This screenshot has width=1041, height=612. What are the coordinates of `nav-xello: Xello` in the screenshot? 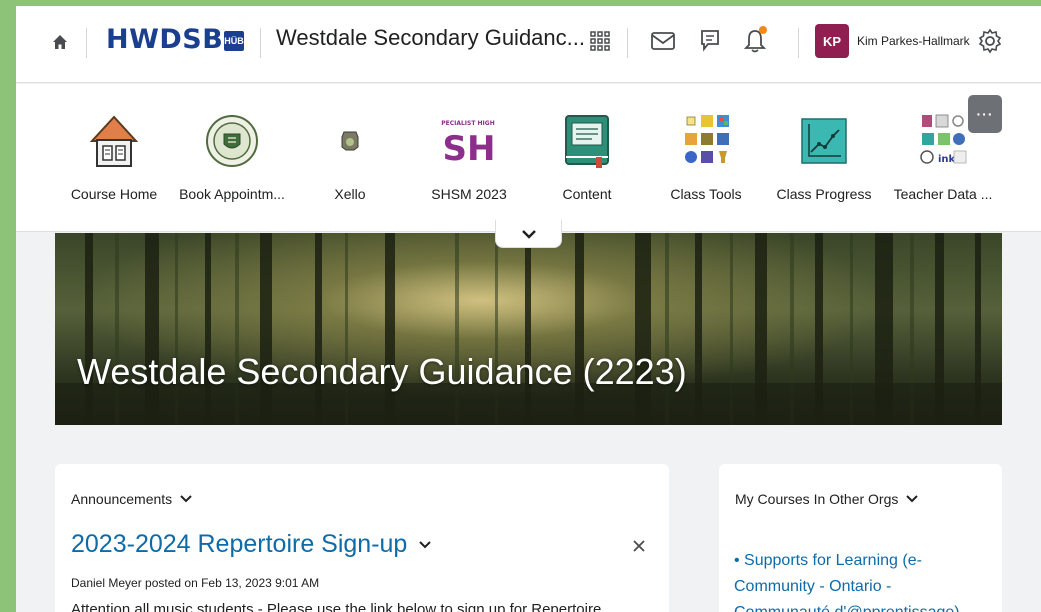 It's located at (350, 160).